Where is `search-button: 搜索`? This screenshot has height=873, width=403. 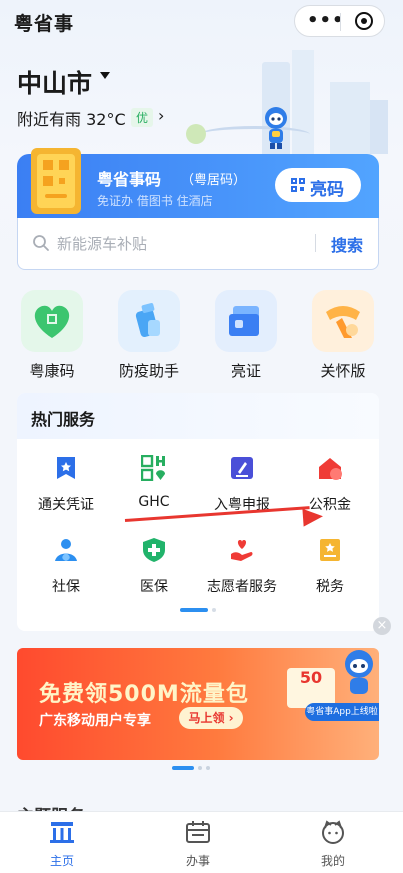 search-button: 搜索 is located at coordinates (347, 244).